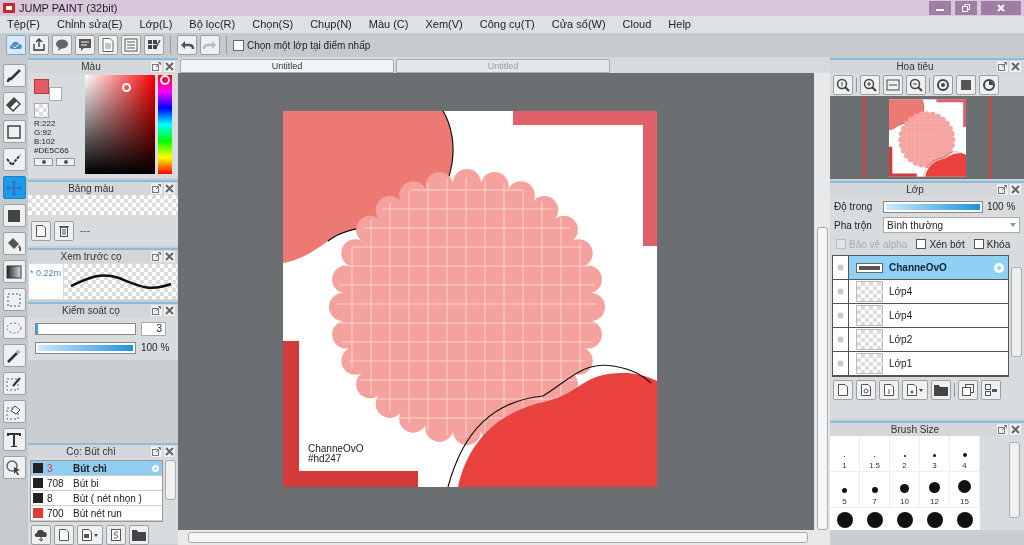  What do you see at coordinates (96, 468) in the screenshot?
I see `brush-item: 3 Bút chì` at bounding box center [96, 468].